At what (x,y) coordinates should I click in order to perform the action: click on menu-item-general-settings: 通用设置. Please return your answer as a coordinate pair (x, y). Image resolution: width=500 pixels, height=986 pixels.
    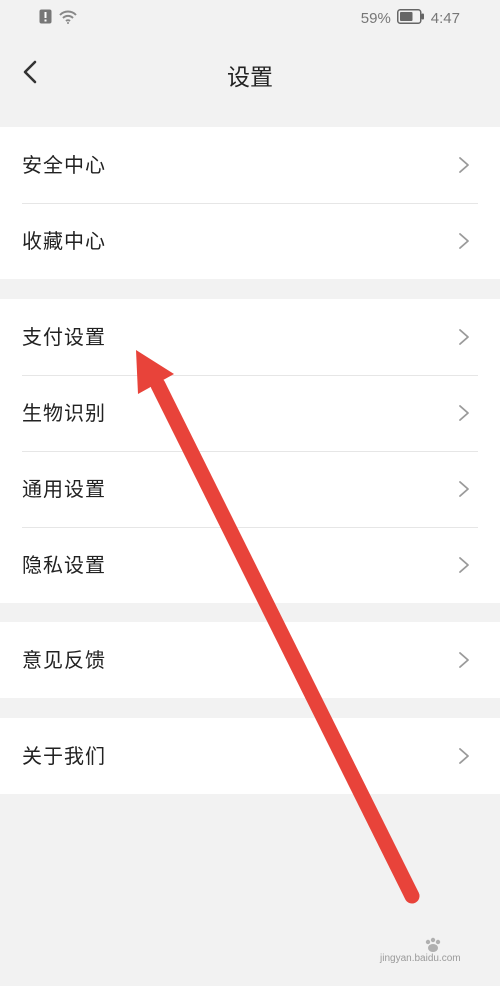
    Looking at the image, I should click on (250, 489).